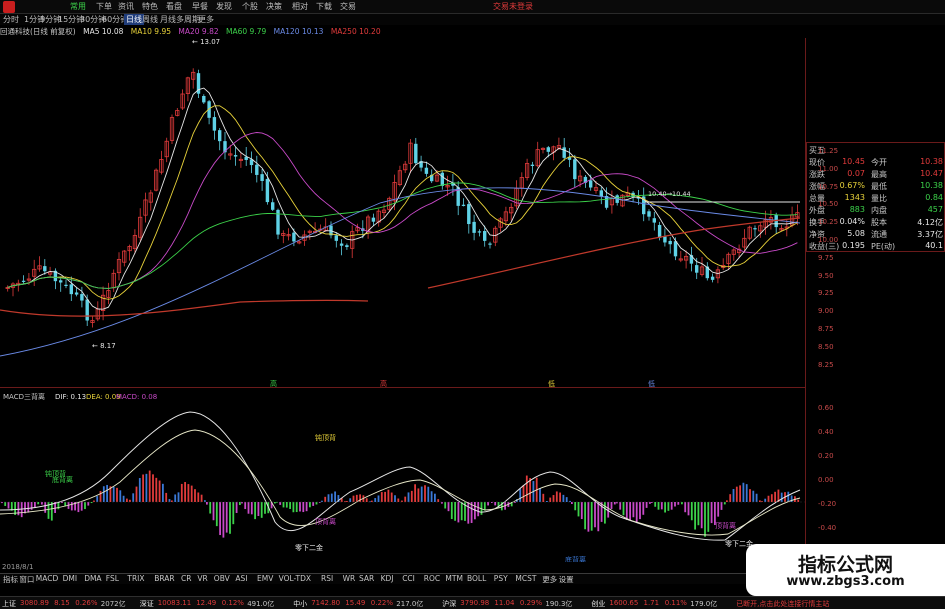  I want to click on indicator-tab: MACD, so click(47, 578).